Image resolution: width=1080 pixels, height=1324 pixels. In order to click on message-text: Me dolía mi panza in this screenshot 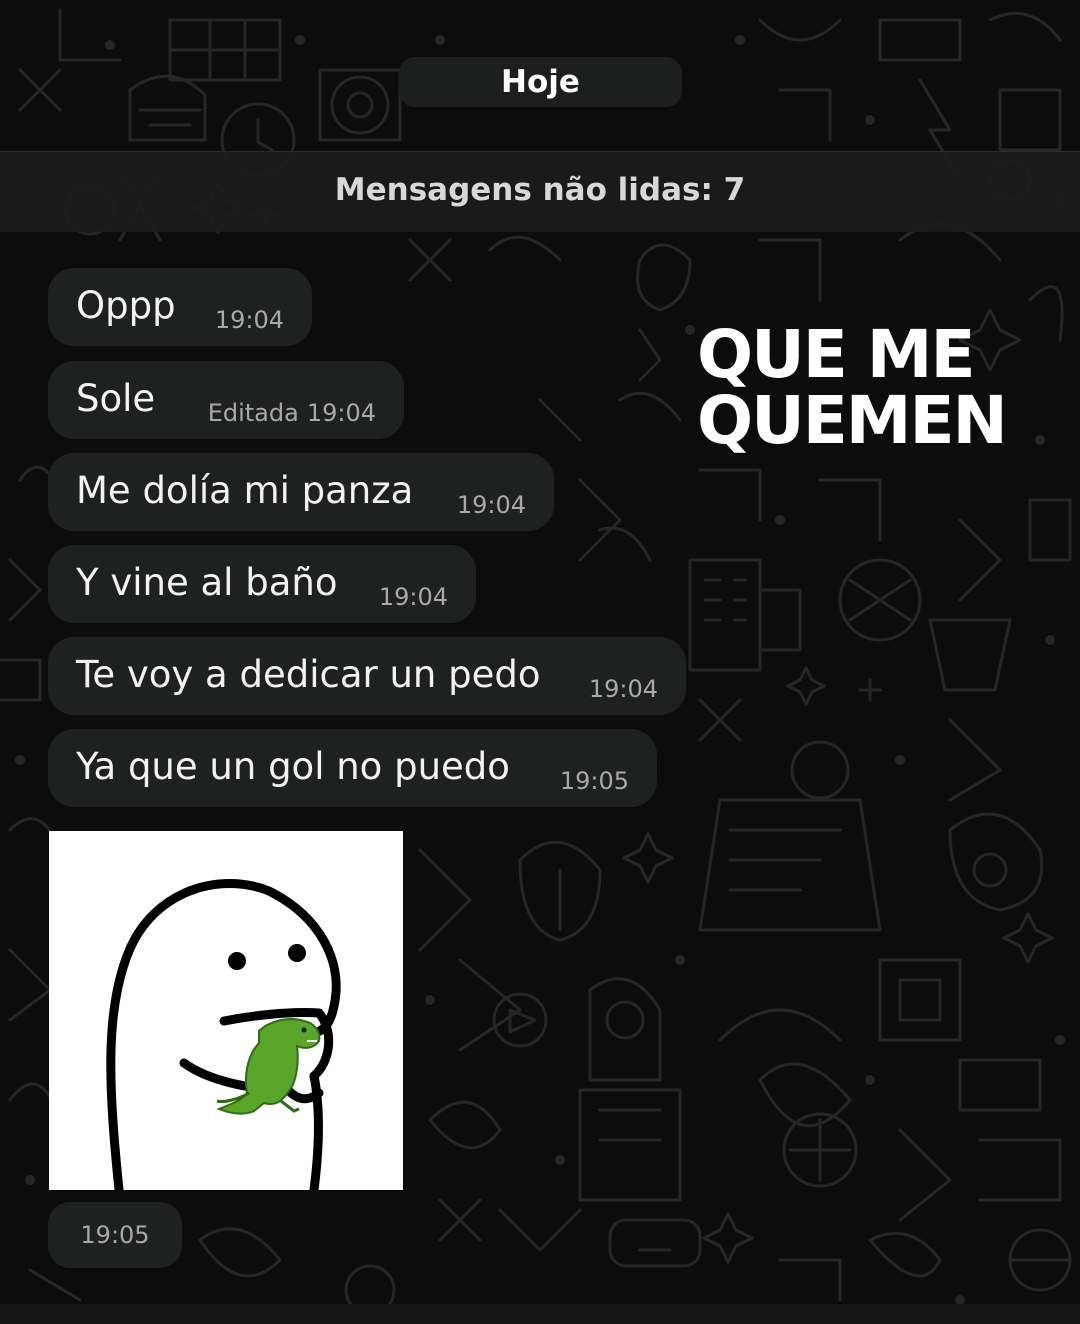, I will do `click(245, 490)`.